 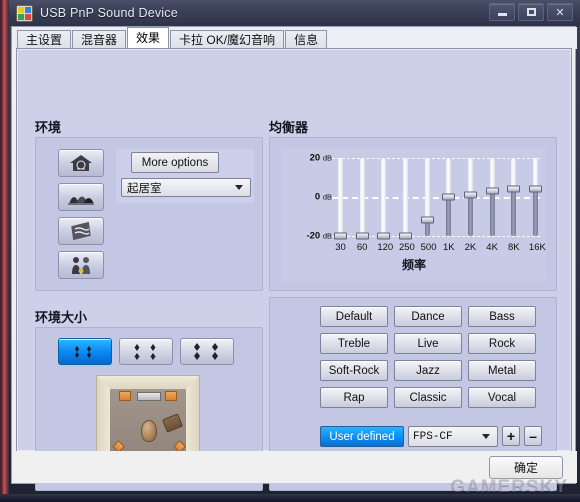 I want to click on preset-button-bass: Bass, so click(x=502, y=316).